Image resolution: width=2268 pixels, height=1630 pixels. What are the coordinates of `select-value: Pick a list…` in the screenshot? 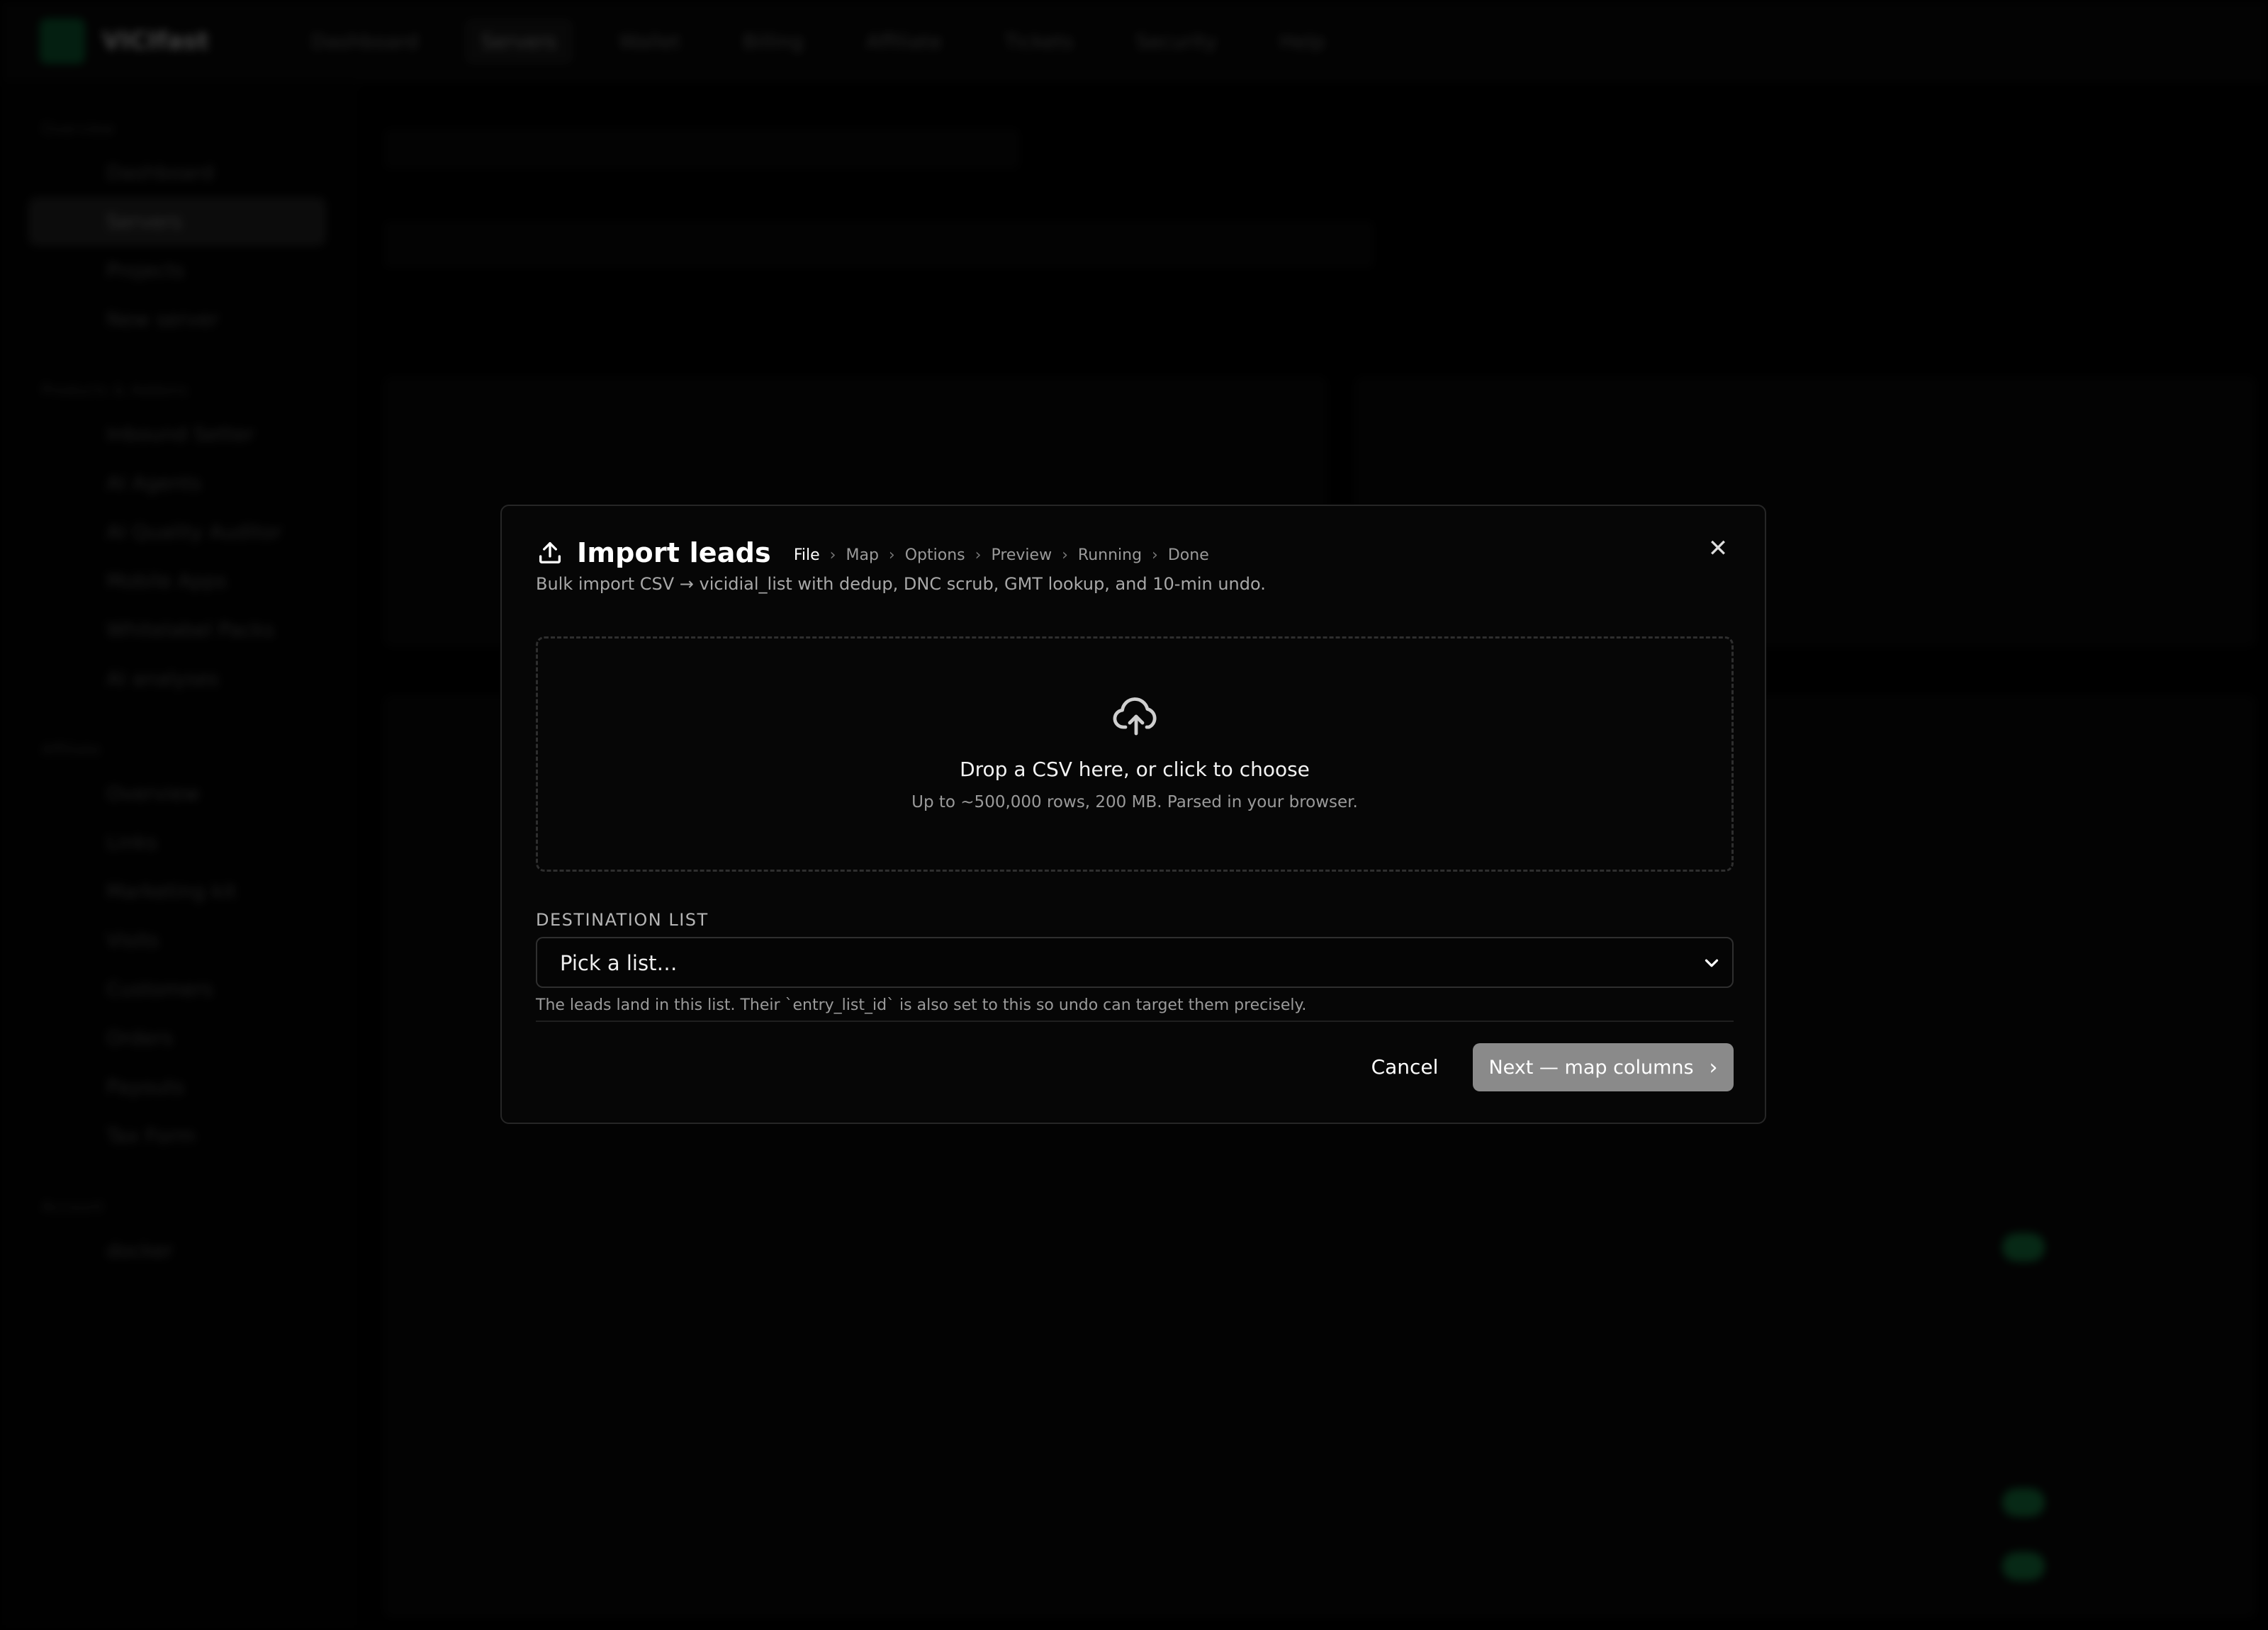 It's located at (619, 963).